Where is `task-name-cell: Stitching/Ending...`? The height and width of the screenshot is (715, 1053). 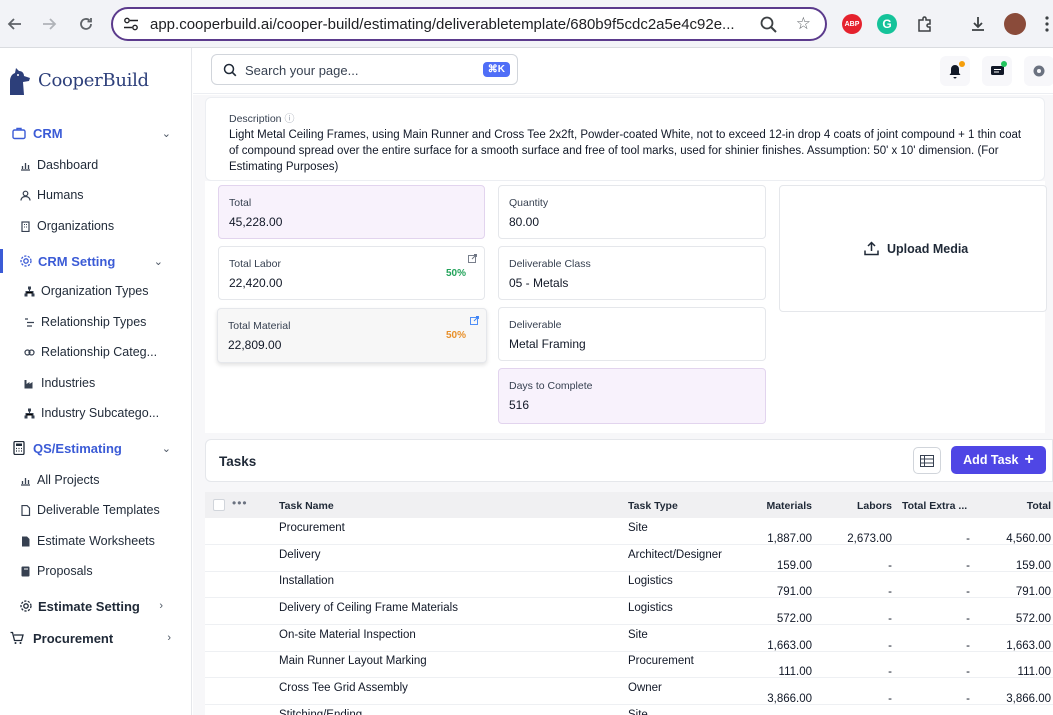 task-name-cell: Stitching/Ending... is located at coordinates (325, 712).